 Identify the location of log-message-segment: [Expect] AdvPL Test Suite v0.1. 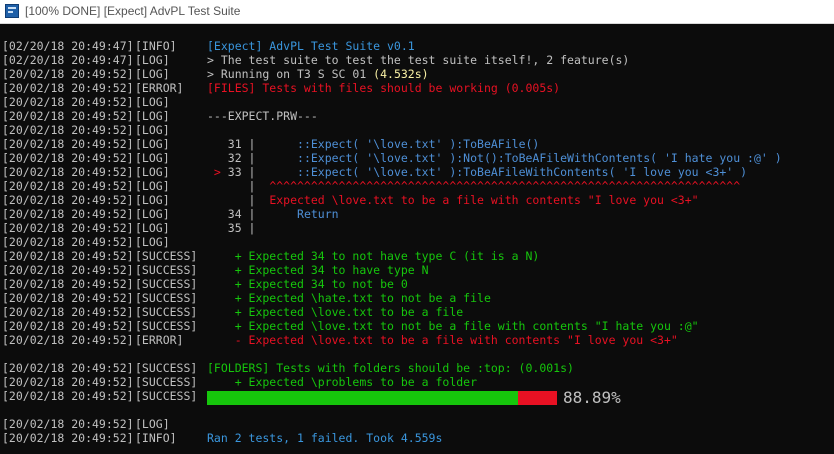
(311, 46).